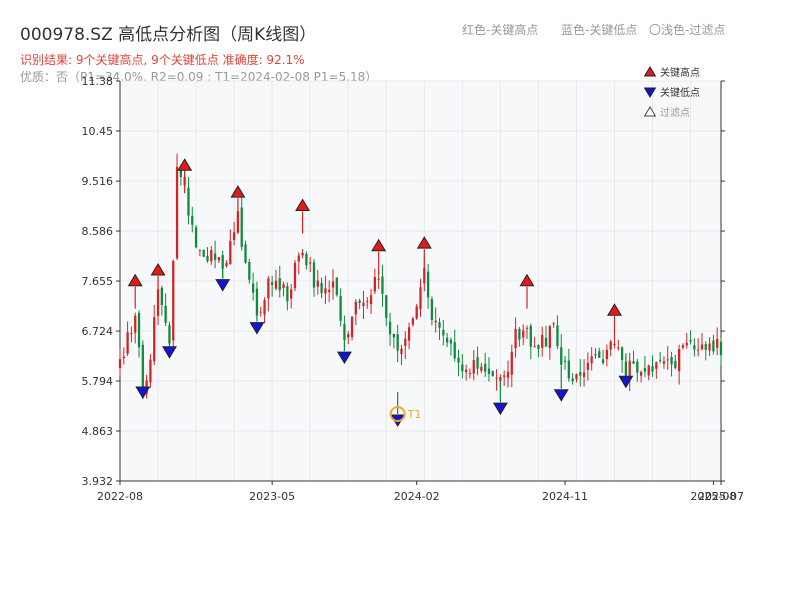 The width and height of the screenshot is (800, 600). What do you see at coordinates (98, 131) in the screenshot?
I see `y-tick-label: 10.45` at bounding box center [98, 131].